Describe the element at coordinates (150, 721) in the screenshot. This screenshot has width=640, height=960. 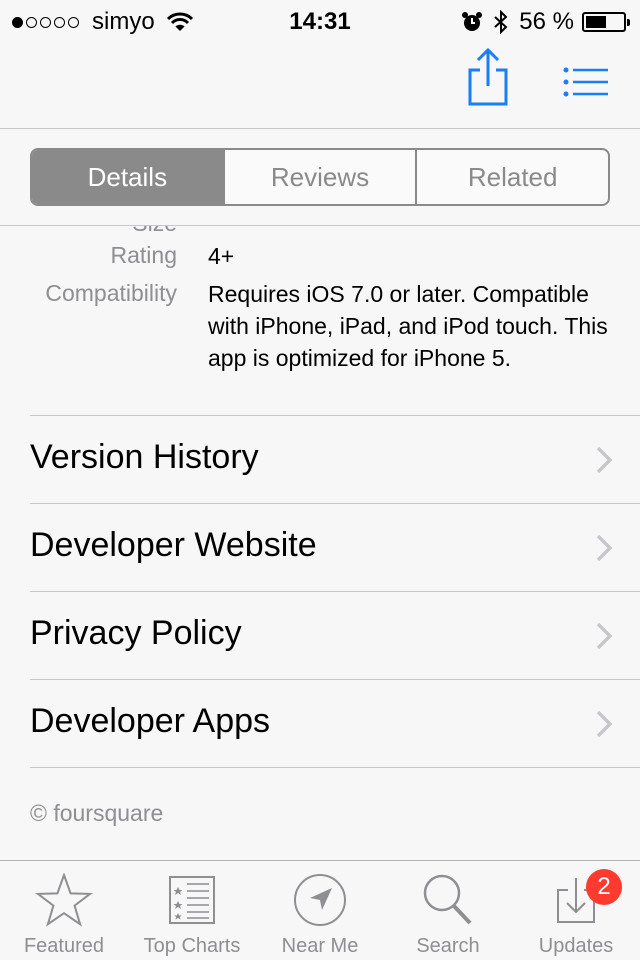
I see `developer-apps-label: Developer Apps` at that location.